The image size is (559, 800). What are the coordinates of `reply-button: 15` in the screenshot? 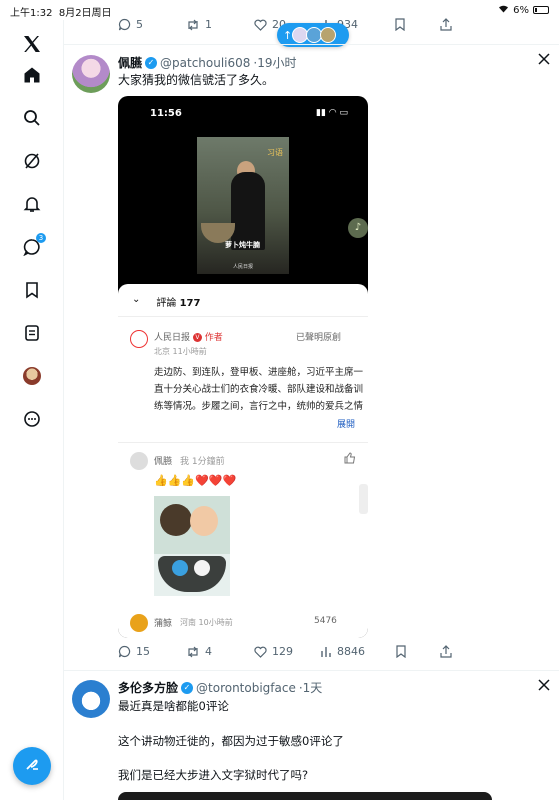 It's located at (134, 651).